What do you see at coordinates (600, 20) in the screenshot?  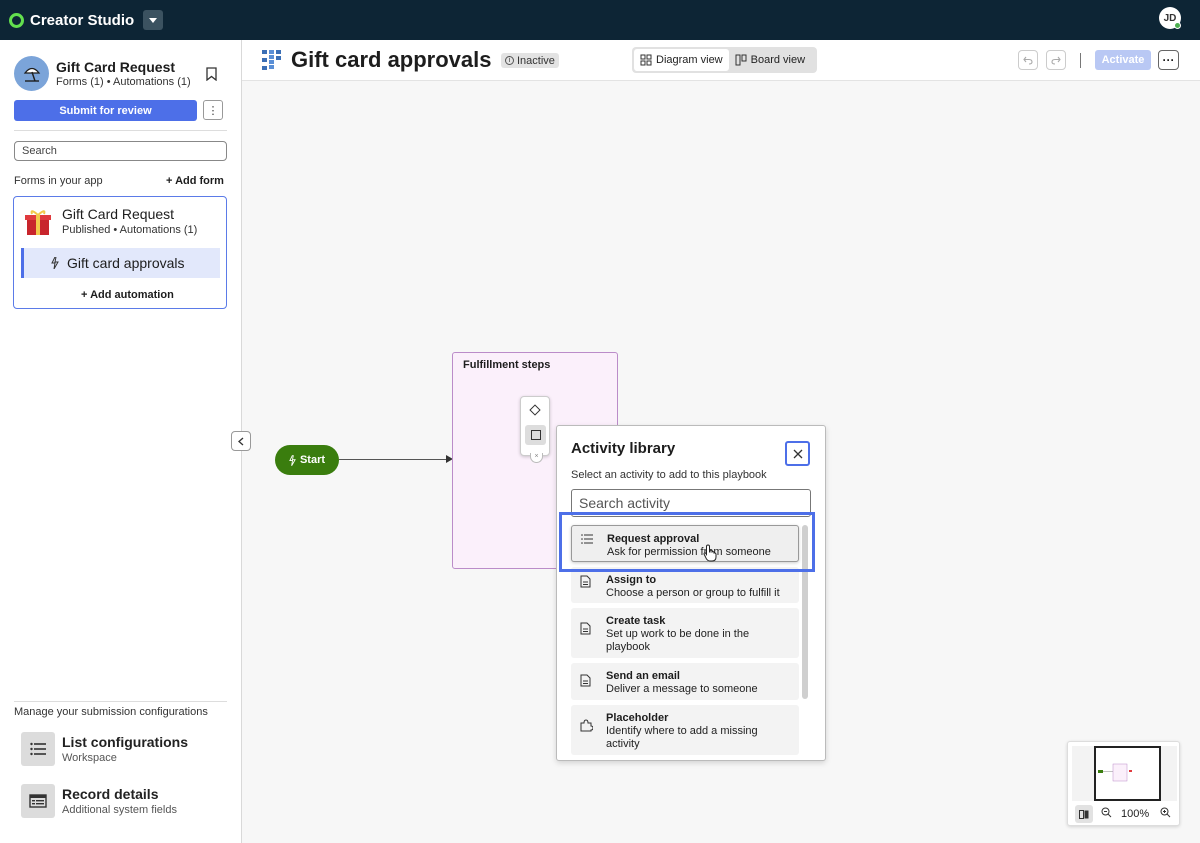 I see `top-bar: Creator Studio JD` at bounding box center [600, 20].